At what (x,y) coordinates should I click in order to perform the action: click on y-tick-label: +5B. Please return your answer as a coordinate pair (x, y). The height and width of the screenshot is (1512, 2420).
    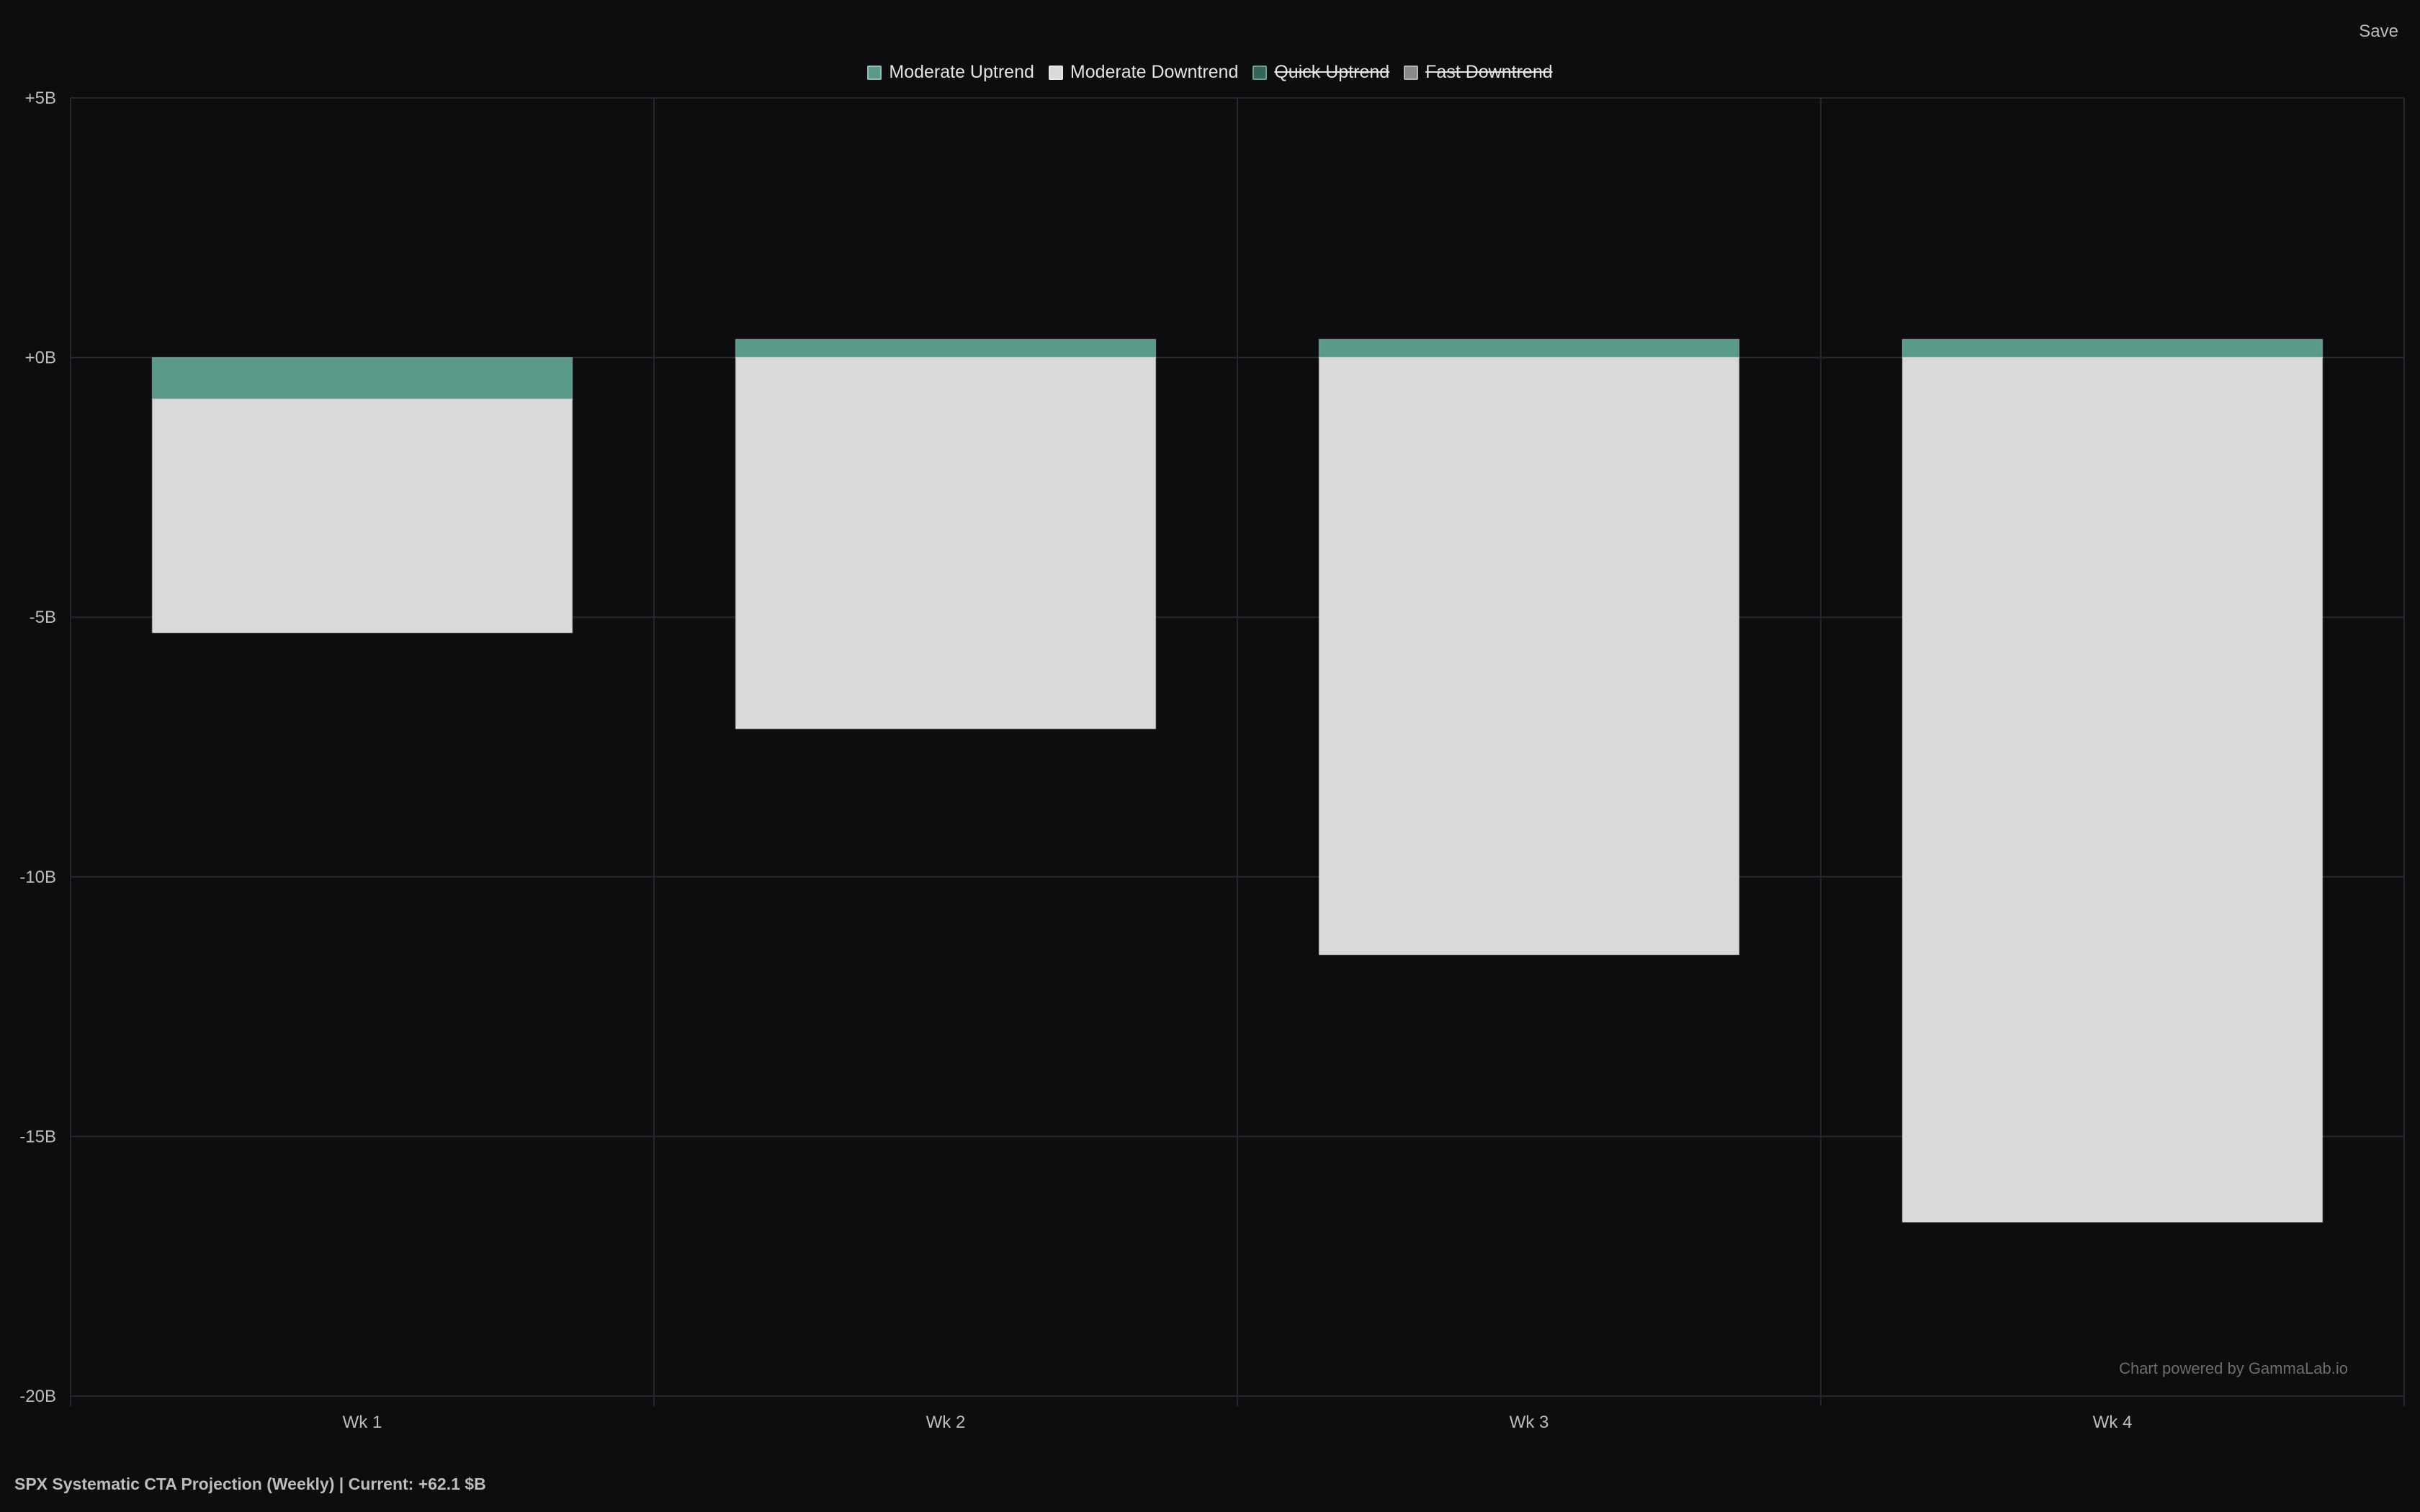
    Looking at the image, I should click on (40, 98).